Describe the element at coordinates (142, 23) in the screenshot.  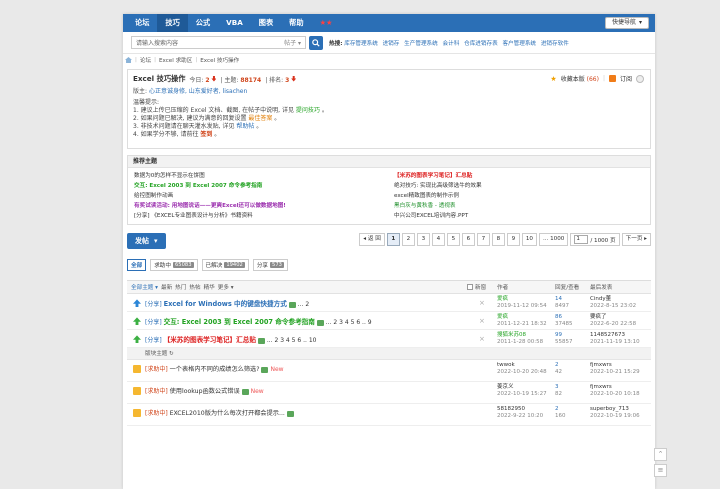
I see `nav-forum: 论坛` at that location.